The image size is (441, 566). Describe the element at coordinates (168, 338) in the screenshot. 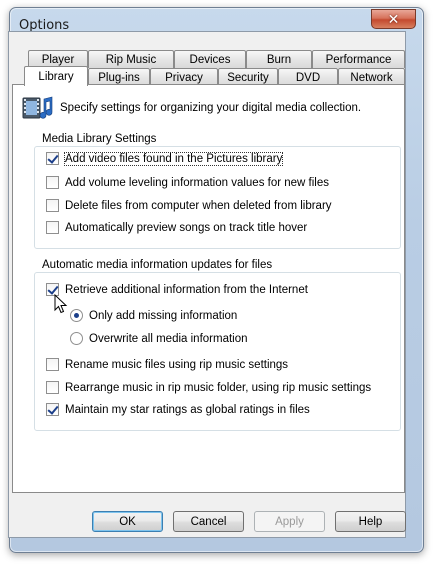

I see `radio-label: Overwrite all media information` at that location.